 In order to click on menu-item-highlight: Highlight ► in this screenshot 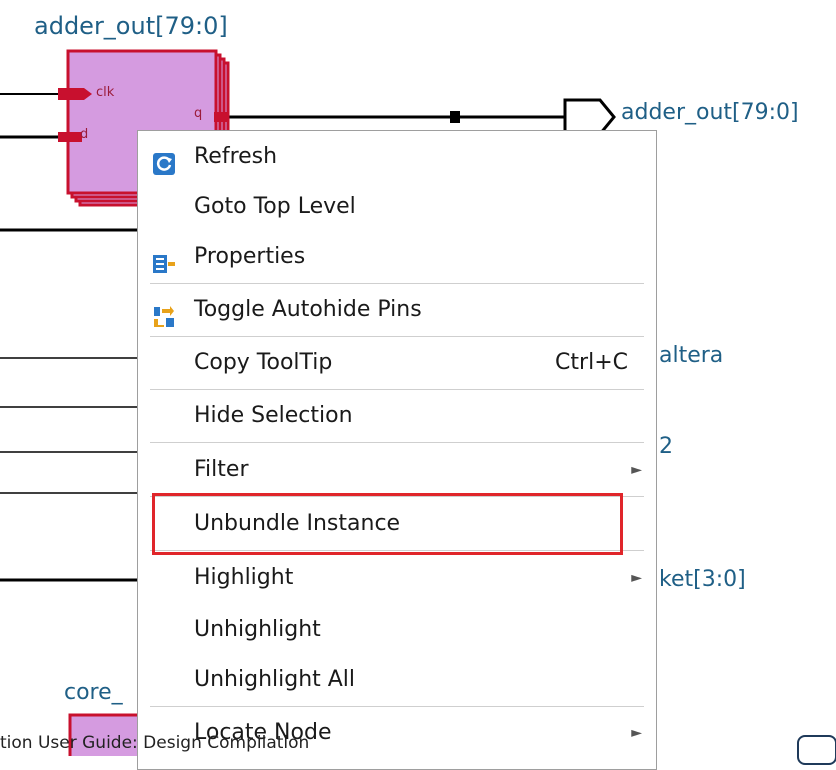, I will do `click(397, 578)`.